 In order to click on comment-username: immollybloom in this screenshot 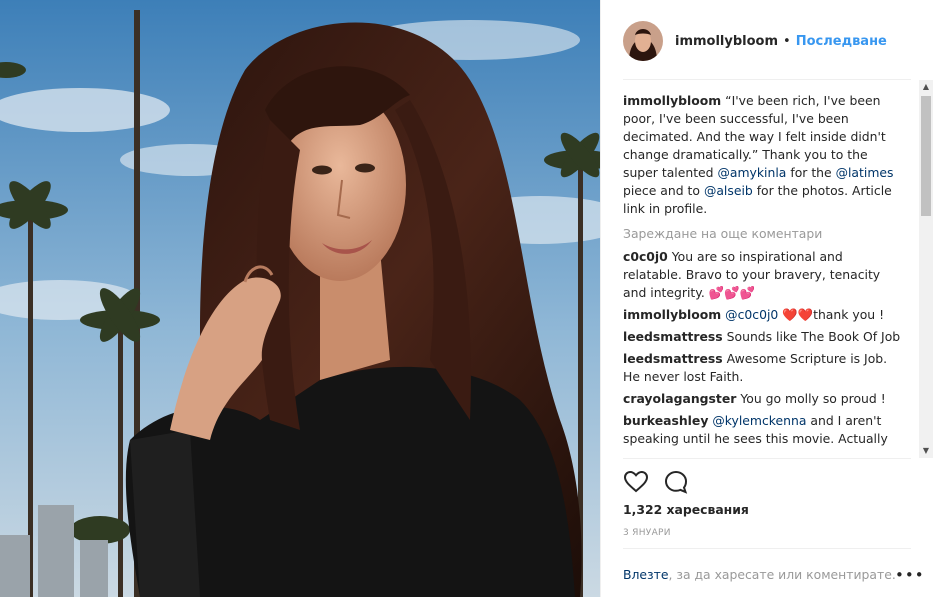, I will do `click(672, 314)`.